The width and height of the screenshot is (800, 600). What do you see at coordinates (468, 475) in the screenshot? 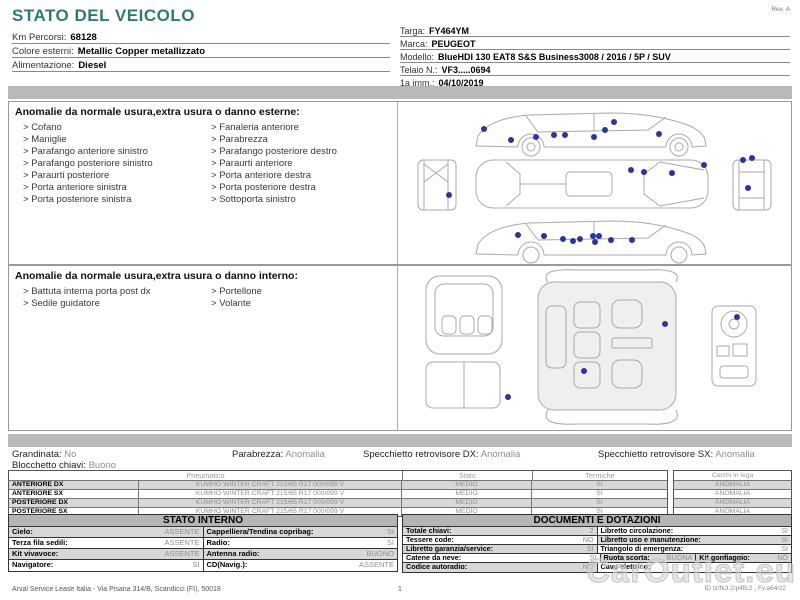
I see `col-stato: Stato` at bounding box center [468, 475].